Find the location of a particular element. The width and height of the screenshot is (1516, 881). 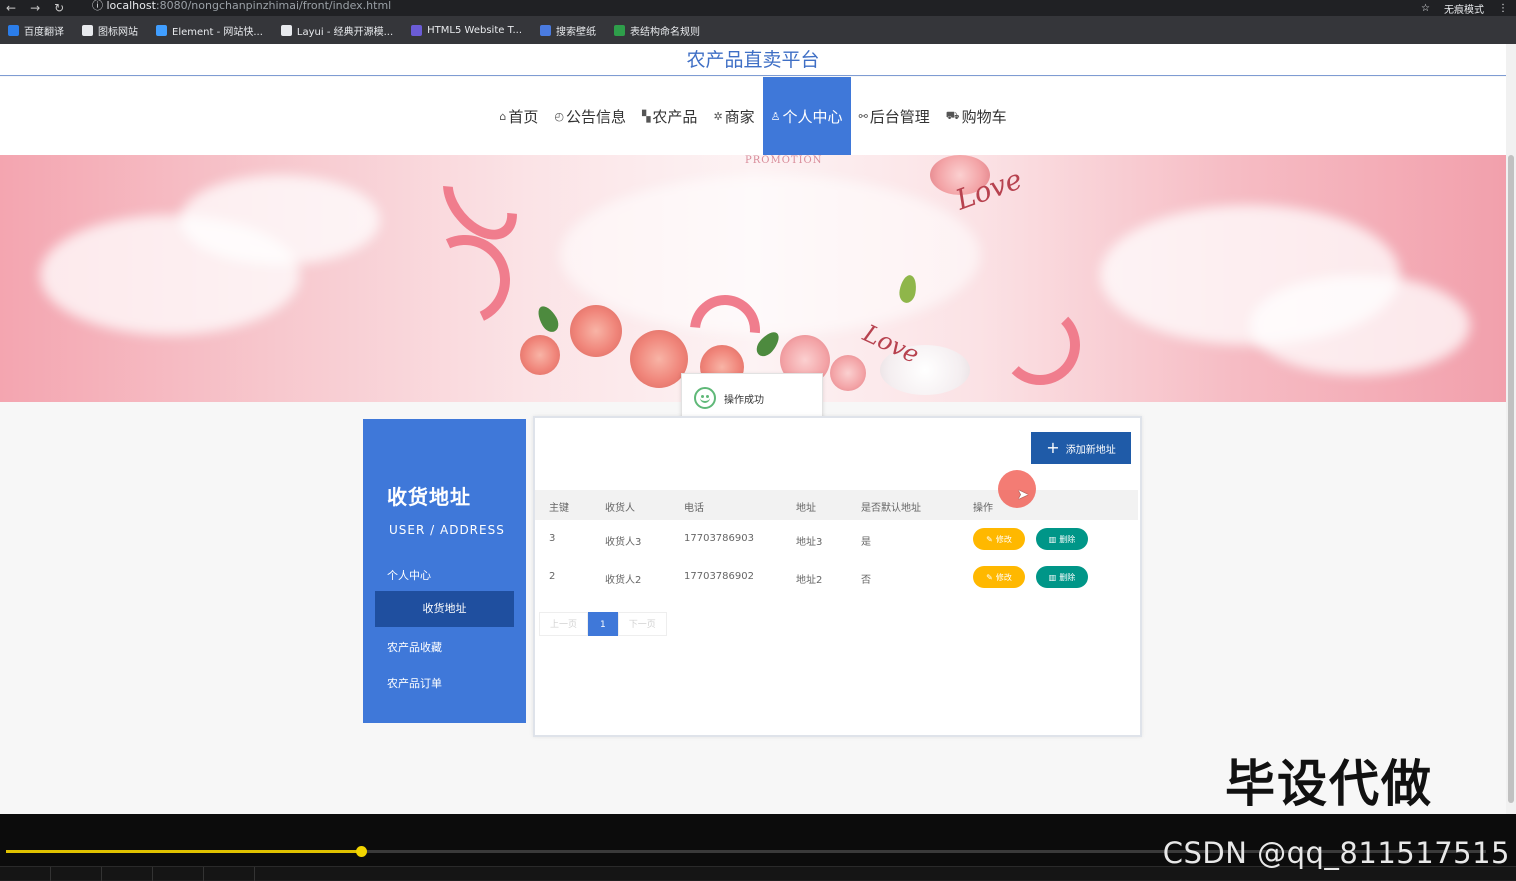

column-header: 收货人 is located at coordinates (620, 508).